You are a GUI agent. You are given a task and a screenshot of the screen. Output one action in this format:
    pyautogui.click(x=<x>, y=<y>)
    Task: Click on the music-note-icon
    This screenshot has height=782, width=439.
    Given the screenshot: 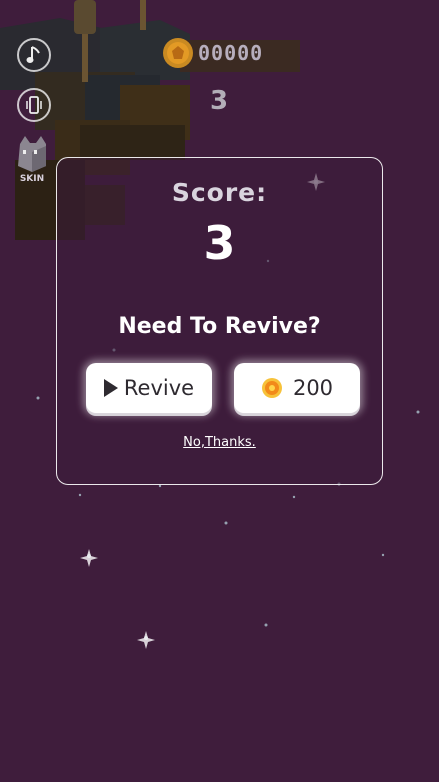 What is the action you would take?
    pyautogui.click(x=33, y=54)
    